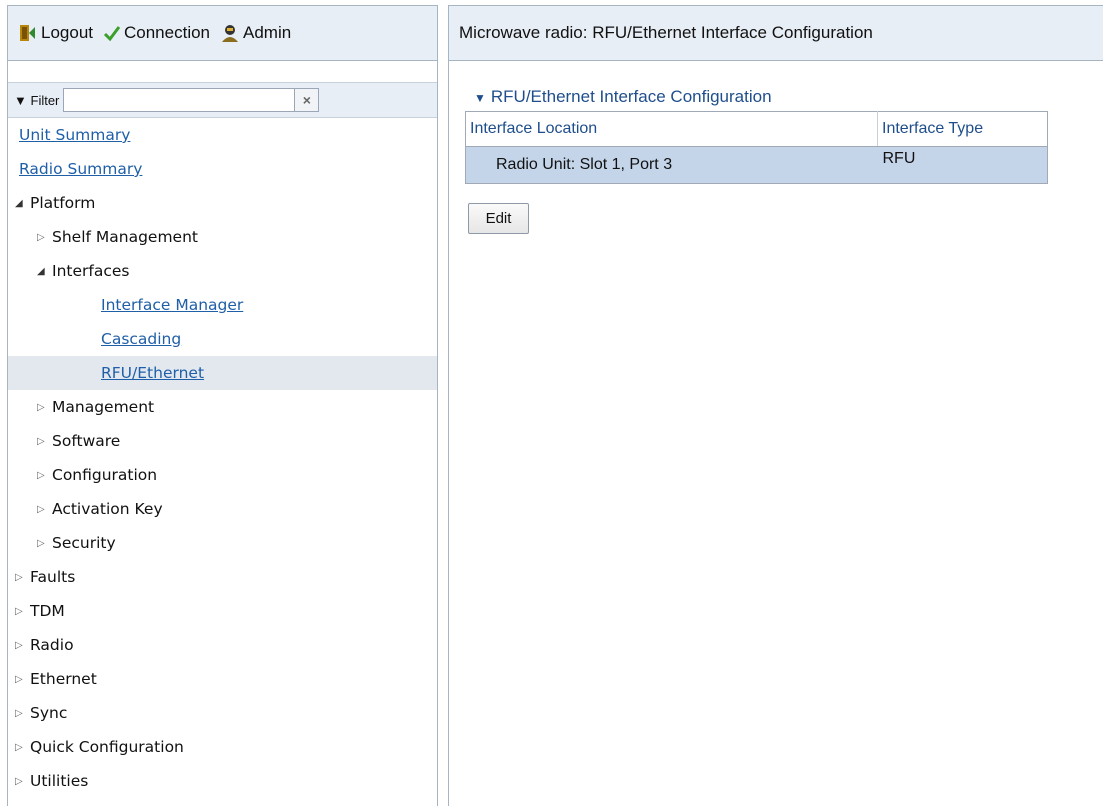  Describe the element at coordinates (671, 129) in the screenshot. I see `column-header-interface-location: Interface Location` at that location.